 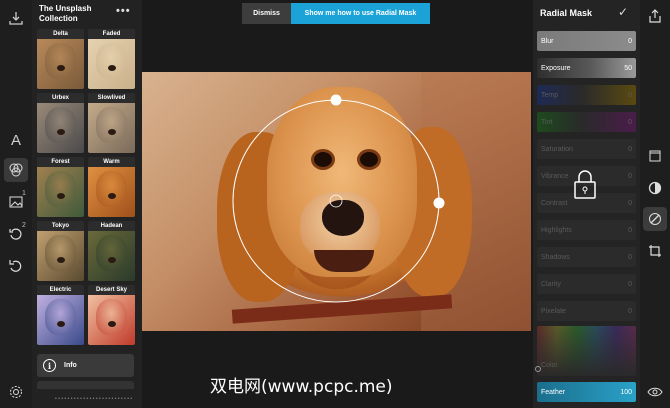 What do you see at coordinates (623, 12) in the screenshot?
I see `check-icon: ✓` at bounding box center [623, 12].